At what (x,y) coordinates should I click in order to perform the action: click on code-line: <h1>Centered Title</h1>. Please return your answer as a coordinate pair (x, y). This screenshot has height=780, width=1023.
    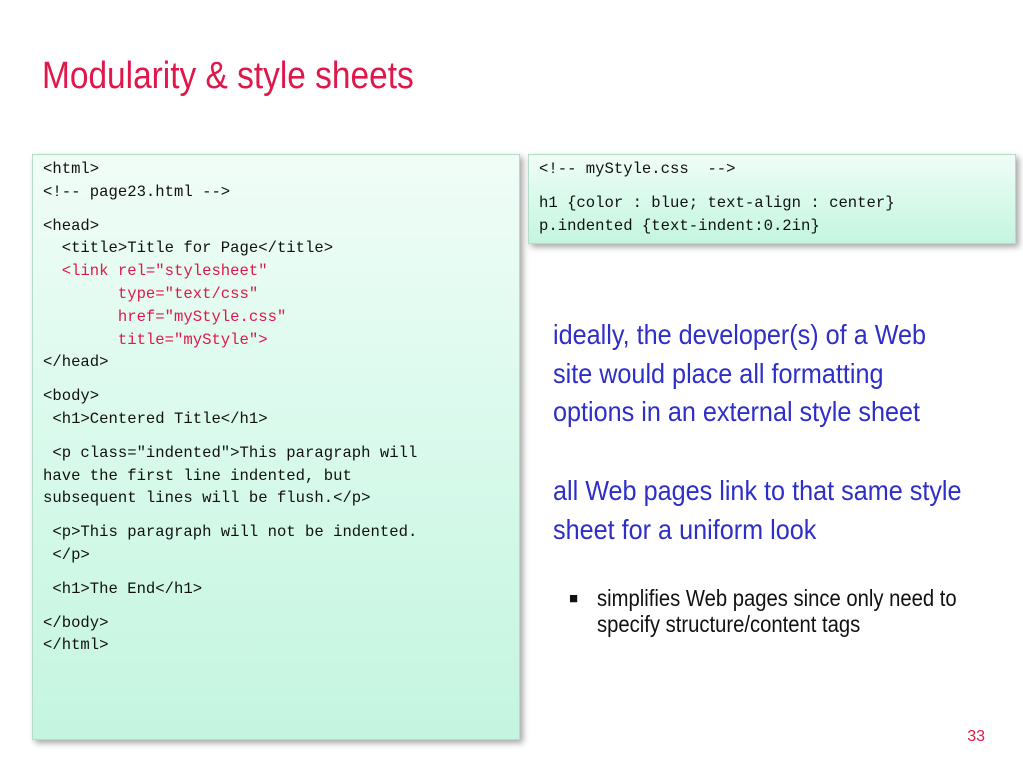
    Looking at the image, I should click on (155, 418).